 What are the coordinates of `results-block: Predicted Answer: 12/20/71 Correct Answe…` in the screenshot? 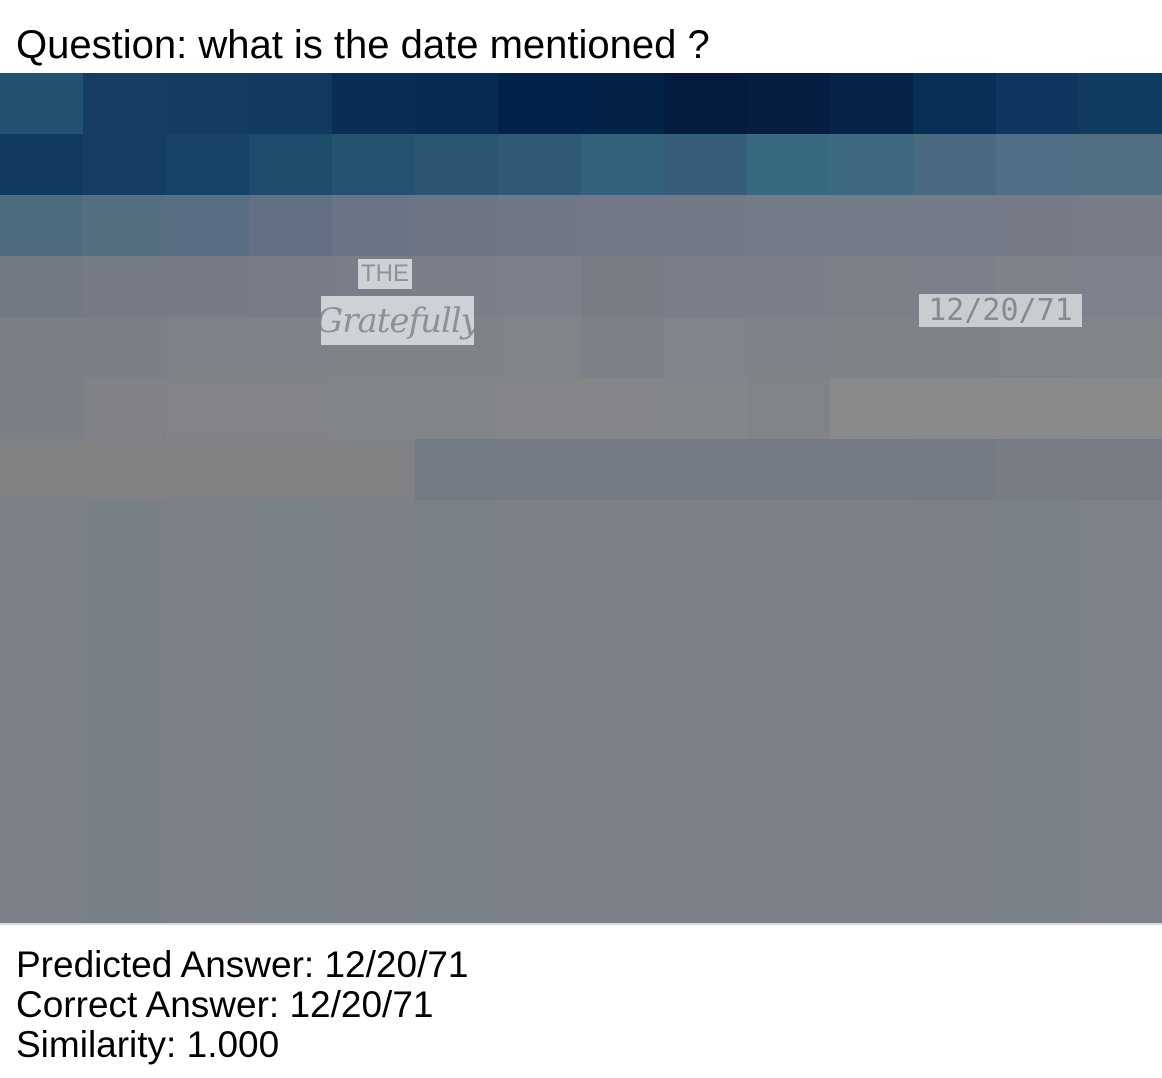 It's located at (242, 1005).